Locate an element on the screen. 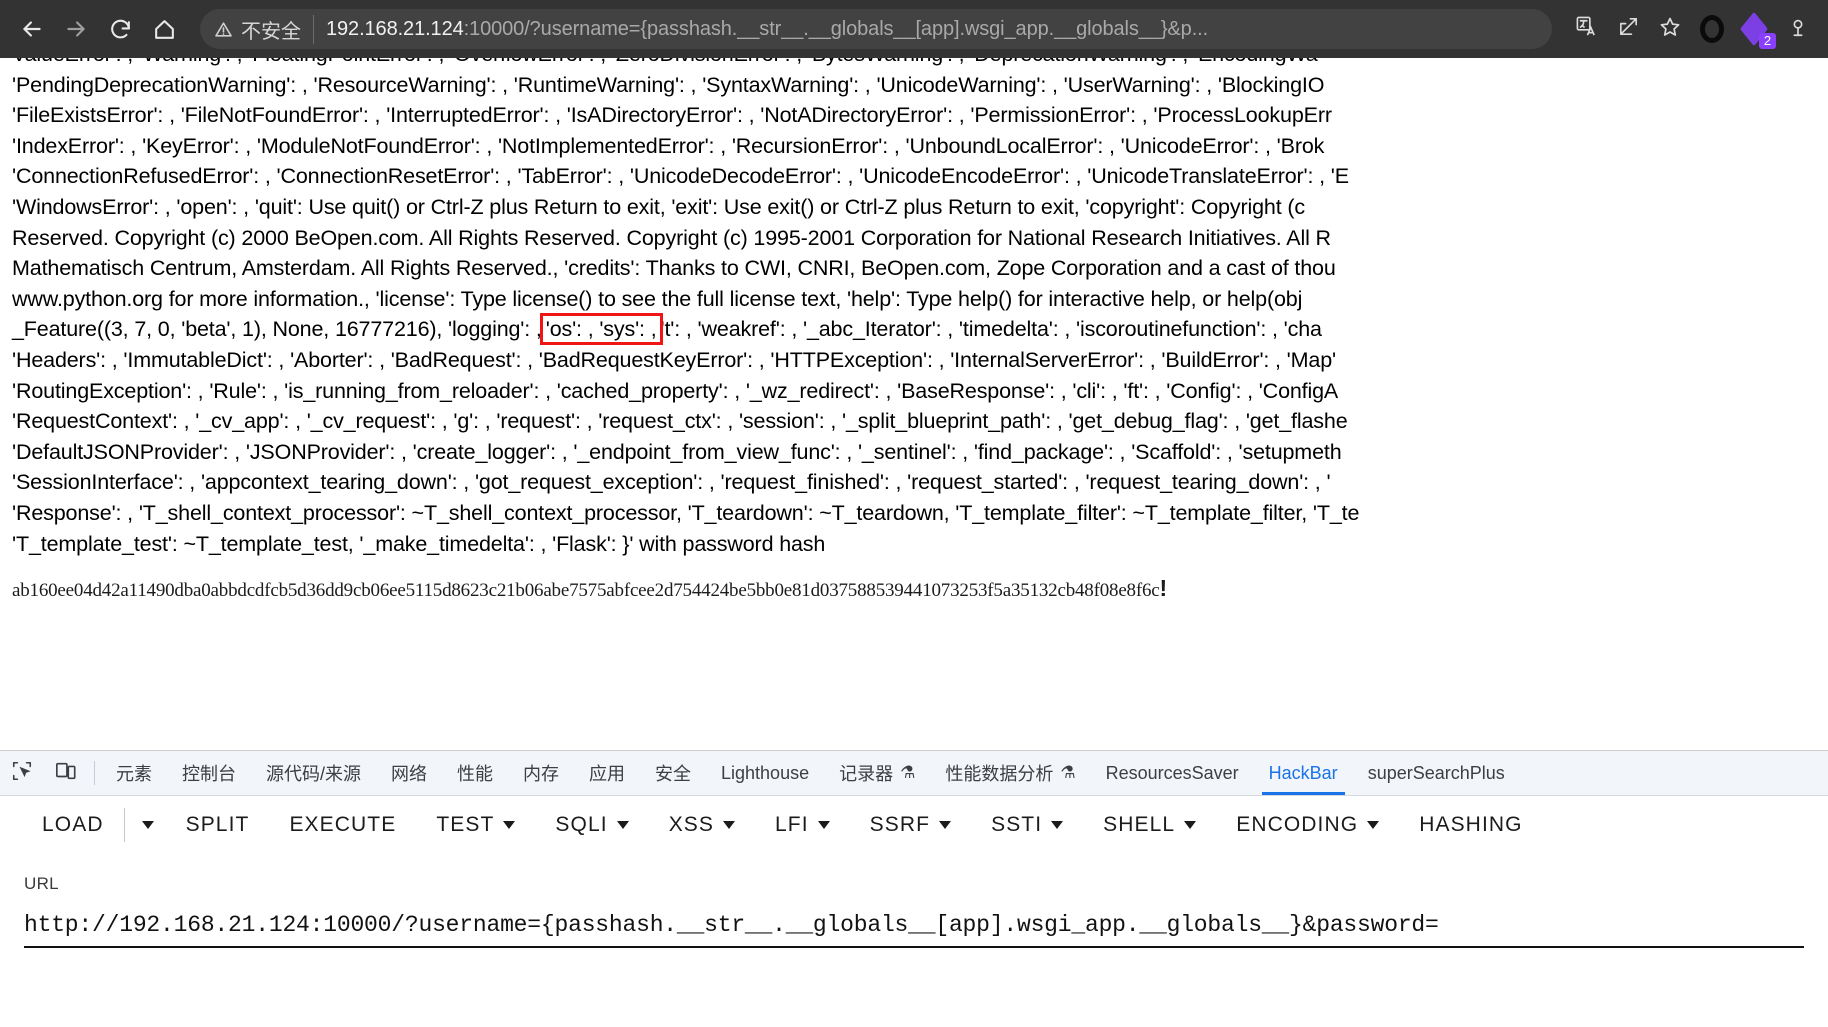  hackbar-shell-menu: SHELL is located at coordinates (1149, 825).